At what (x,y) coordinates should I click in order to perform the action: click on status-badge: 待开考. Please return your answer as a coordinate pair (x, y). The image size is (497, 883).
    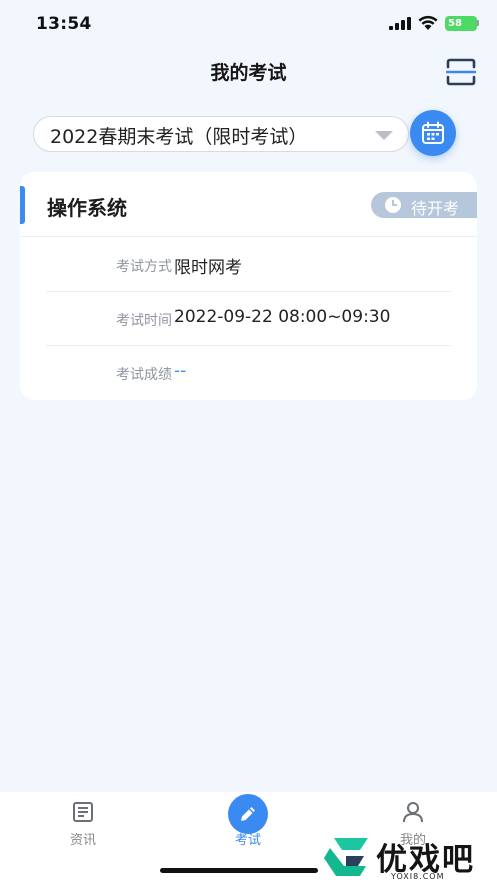
    Looking at the image, I should click on (424, 205).